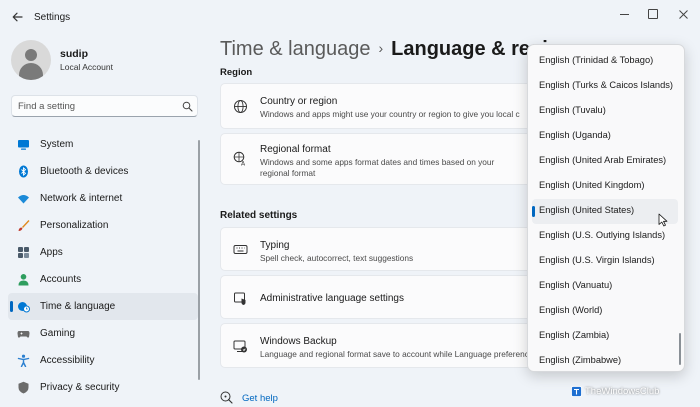  Describe the element at coordinates (23, 360) in the screenshot. I see `accessibility-icon` at that location.